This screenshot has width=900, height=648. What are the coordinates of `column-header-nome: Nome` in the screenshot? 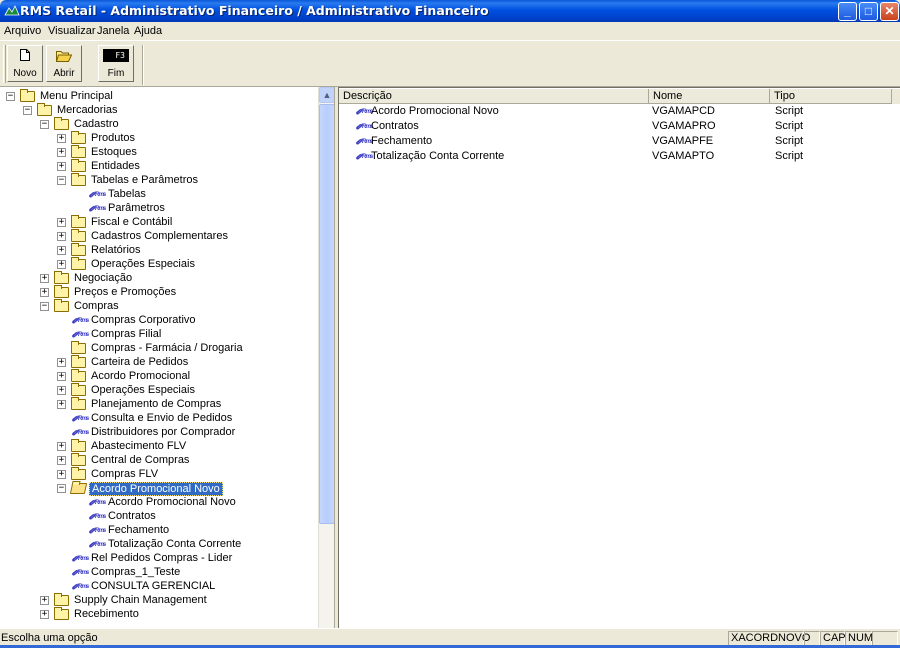 It's located at (709, 96).